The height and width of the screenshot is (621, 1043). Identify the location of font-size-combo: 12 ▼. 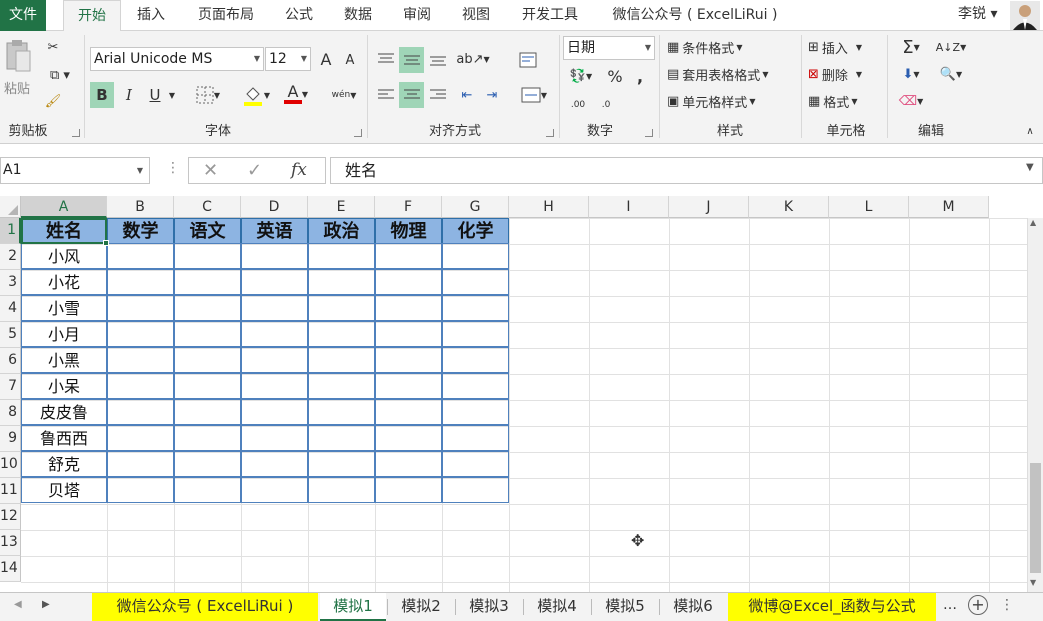
(288, 59).